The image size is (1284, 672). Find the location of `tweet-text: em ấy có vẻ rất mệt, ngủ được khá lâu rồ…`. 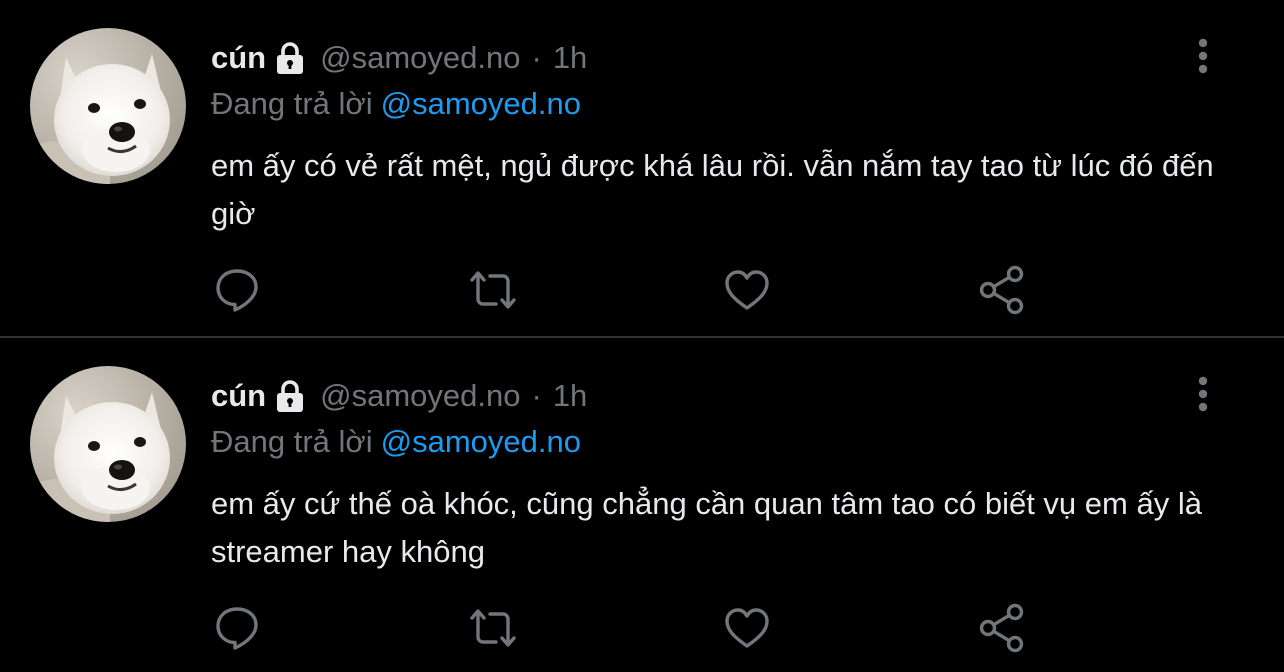

tweet-text: em ấy có vẻ rất mệt, ngủ được khá lâu rồ… is located at coordinates (712, 189).